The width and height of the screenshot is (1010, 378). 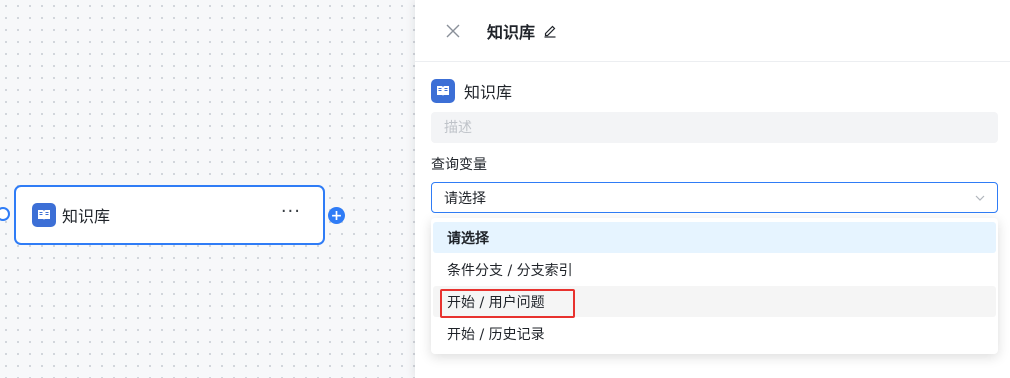 I want to click on section-title-label: 知识库, so click(x=488, y=92).